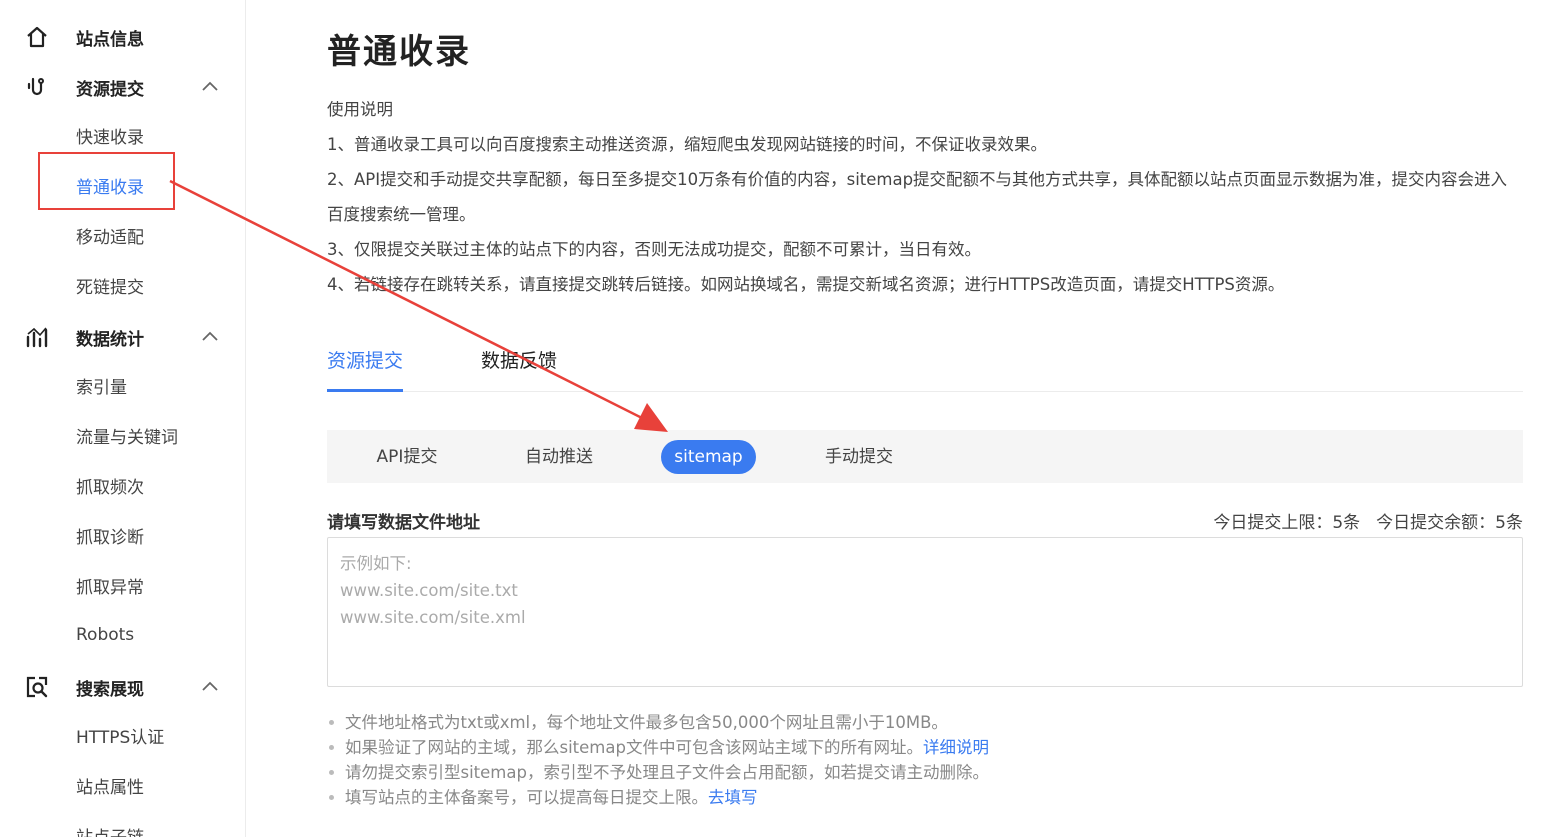 This screenshot has height=837, width=1541. What do you see at coordinates (110, 537) in the screenshot?
I see `sidebar-item-label: 抓取诊断` at bounding box center [110, 537].